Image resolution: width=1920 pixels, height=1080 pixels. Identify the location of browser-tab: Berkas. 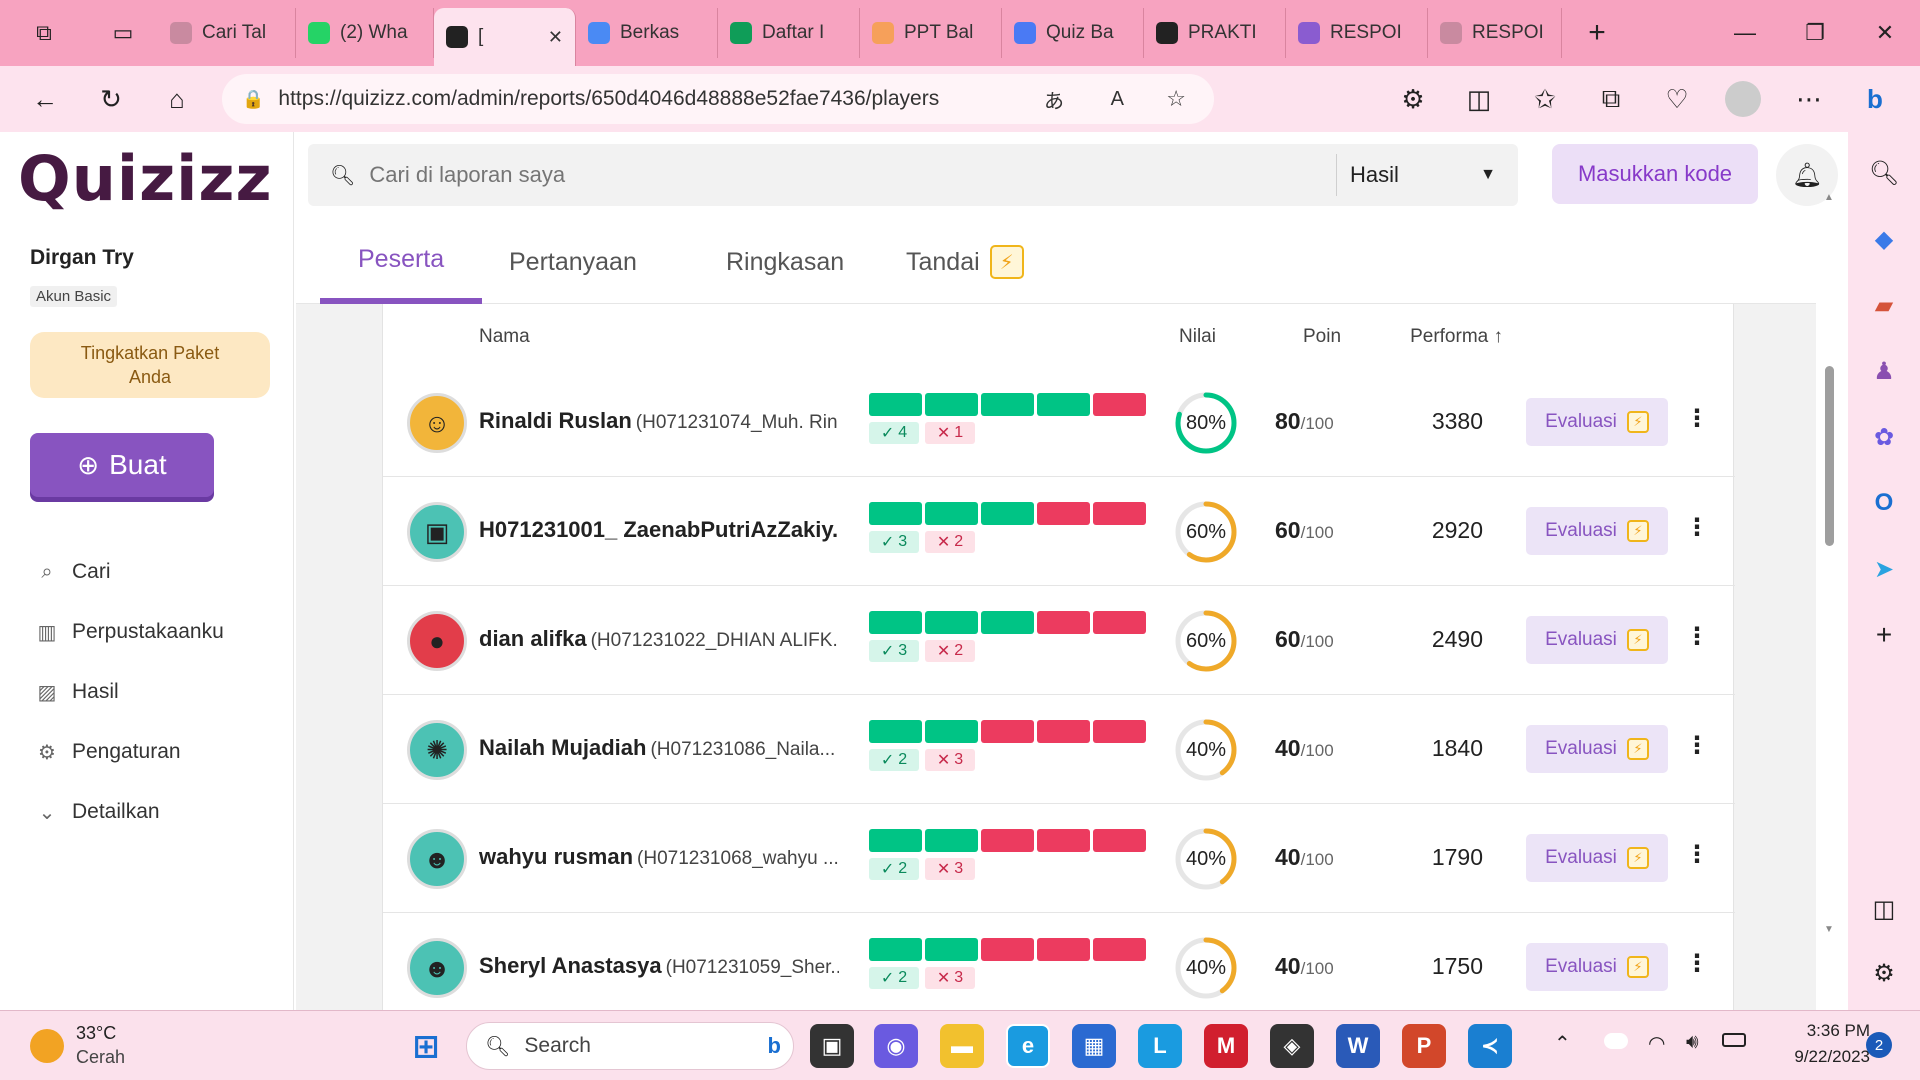
(647, 33).